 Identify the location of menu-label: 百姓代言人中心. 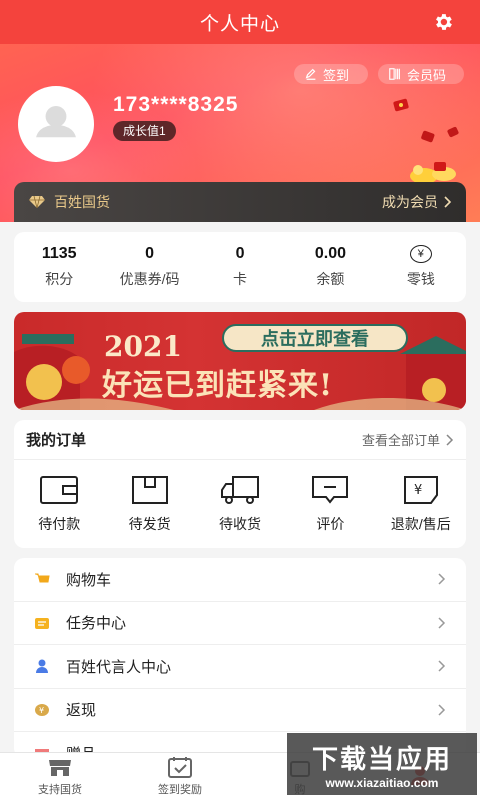
(119, 667).